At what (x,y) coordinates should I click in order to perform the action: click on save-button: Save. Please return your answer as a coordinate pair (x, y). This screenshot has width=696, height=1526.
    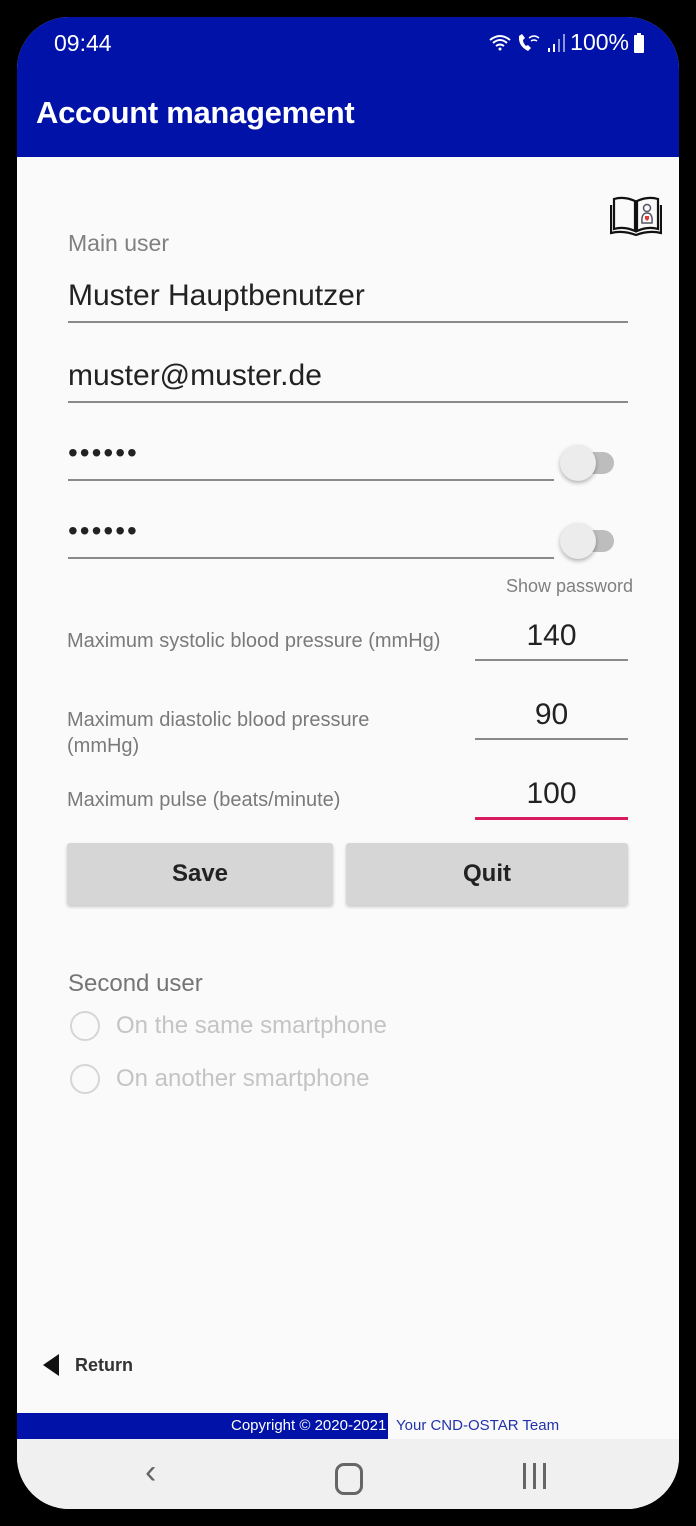
    Looking at the image, I should click on (200, 874).